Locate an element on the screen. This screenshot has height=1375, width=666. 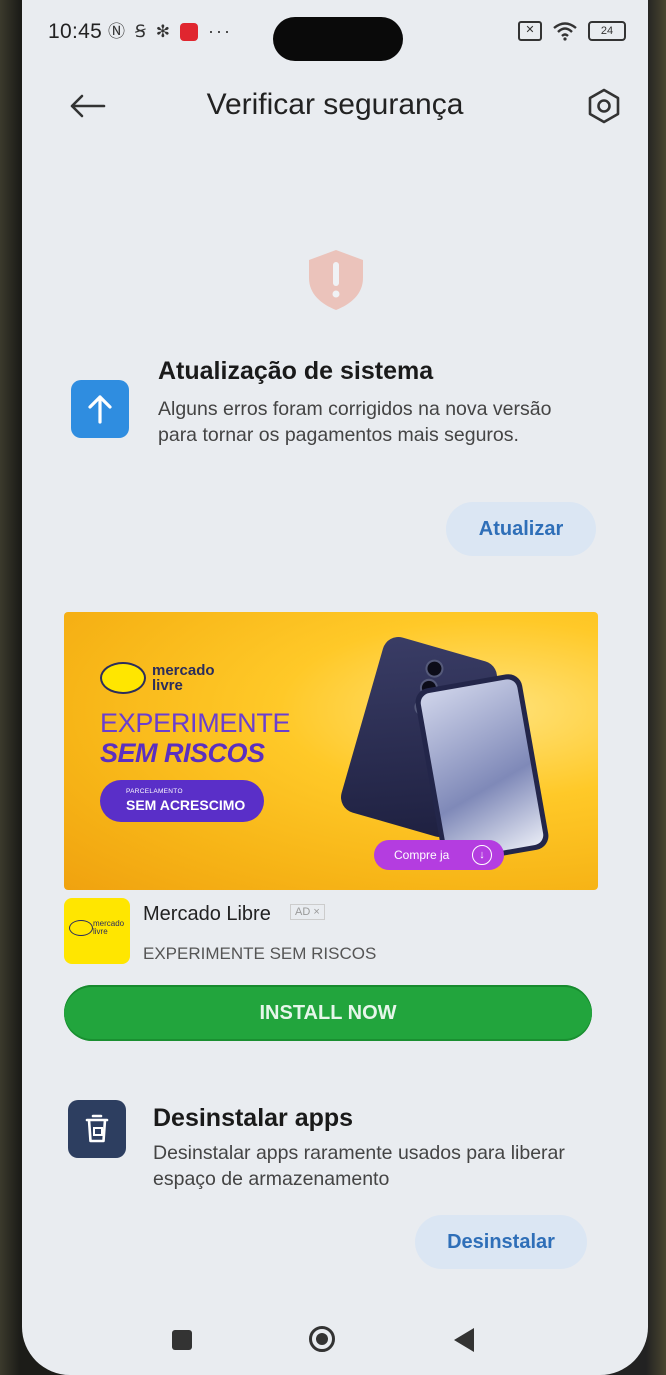
ad-buy-button: Compre ja ↓ is located at coordinates (439, 855).